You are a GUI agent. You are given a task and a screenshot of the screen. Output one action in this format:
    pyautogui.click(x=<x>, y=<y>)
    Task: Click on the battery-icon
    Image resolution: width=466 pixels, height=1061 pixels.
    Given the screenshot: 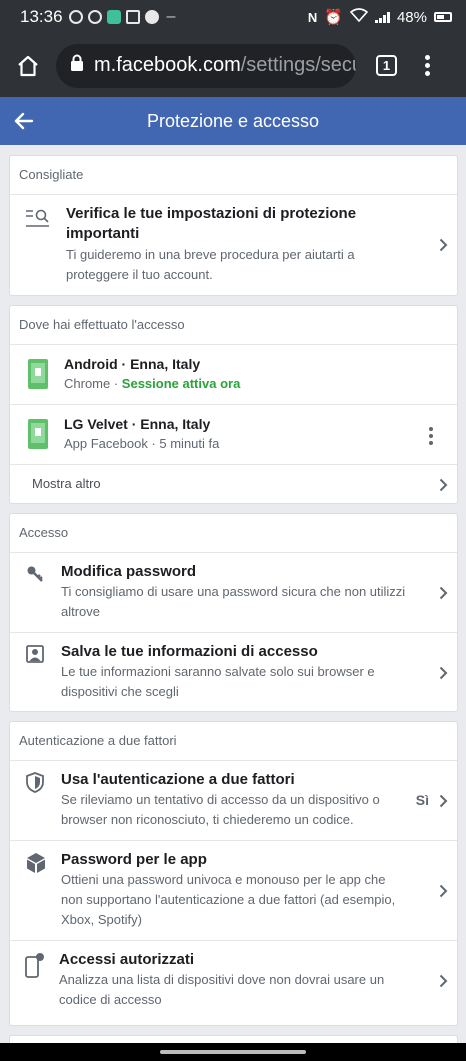 What is the action you would take?
    pyautogui.click(x=443, y=17)
    